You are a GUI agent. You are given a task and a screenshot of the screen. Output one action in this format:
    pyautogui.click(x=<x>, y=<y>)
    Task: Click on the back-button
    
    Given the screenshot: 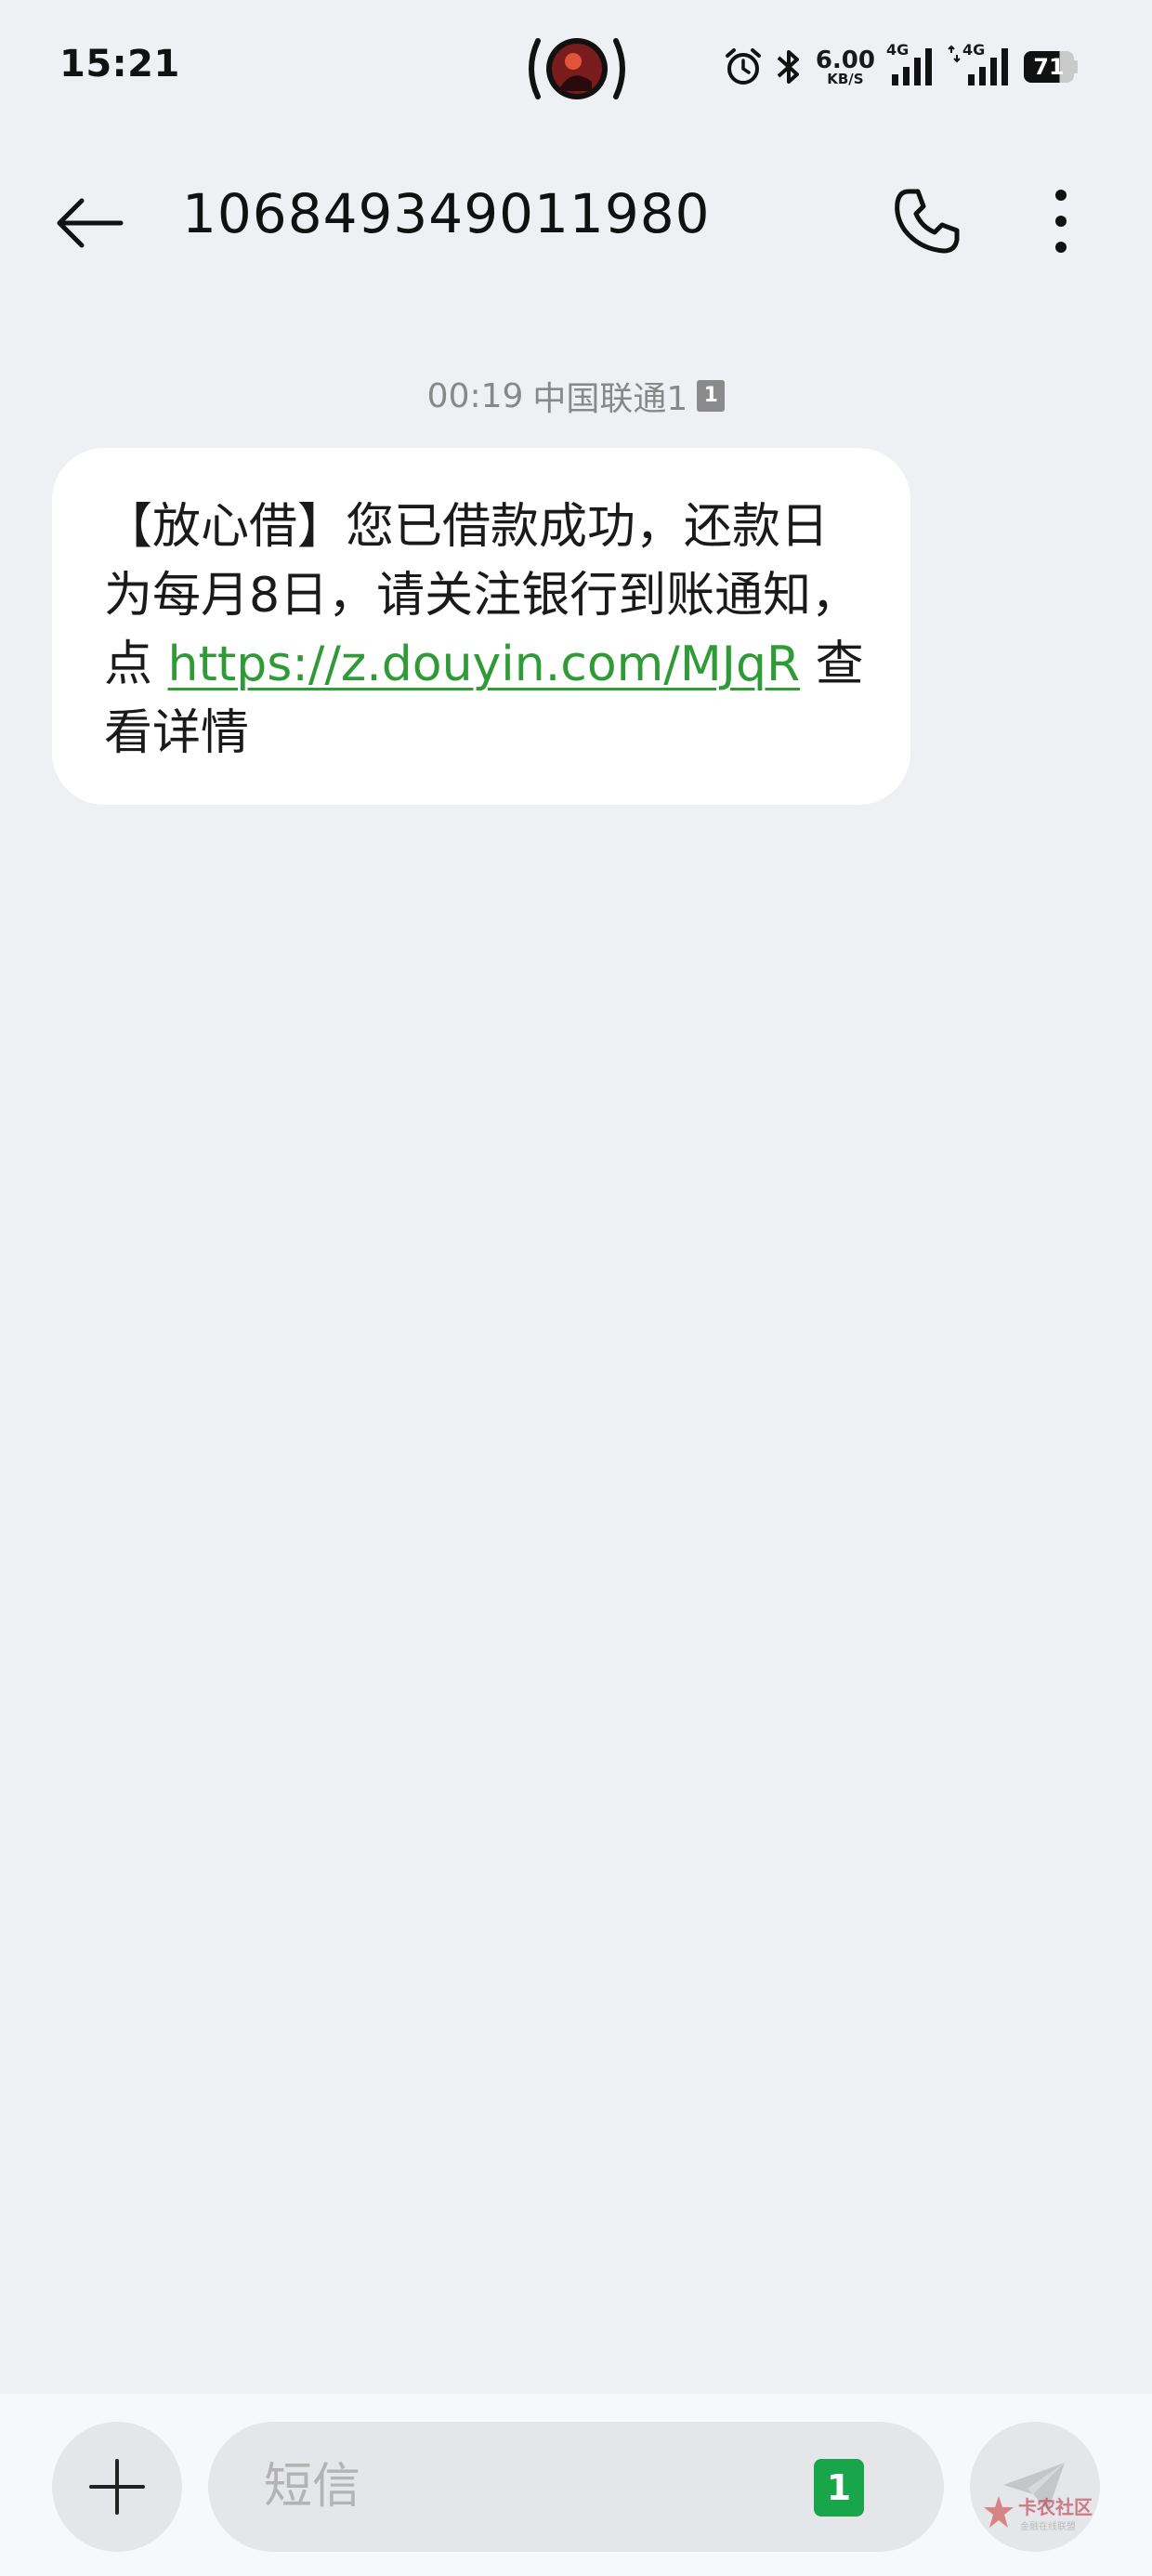 What is the action you would take?
    pyautogui.click(x=89, y=223)
    